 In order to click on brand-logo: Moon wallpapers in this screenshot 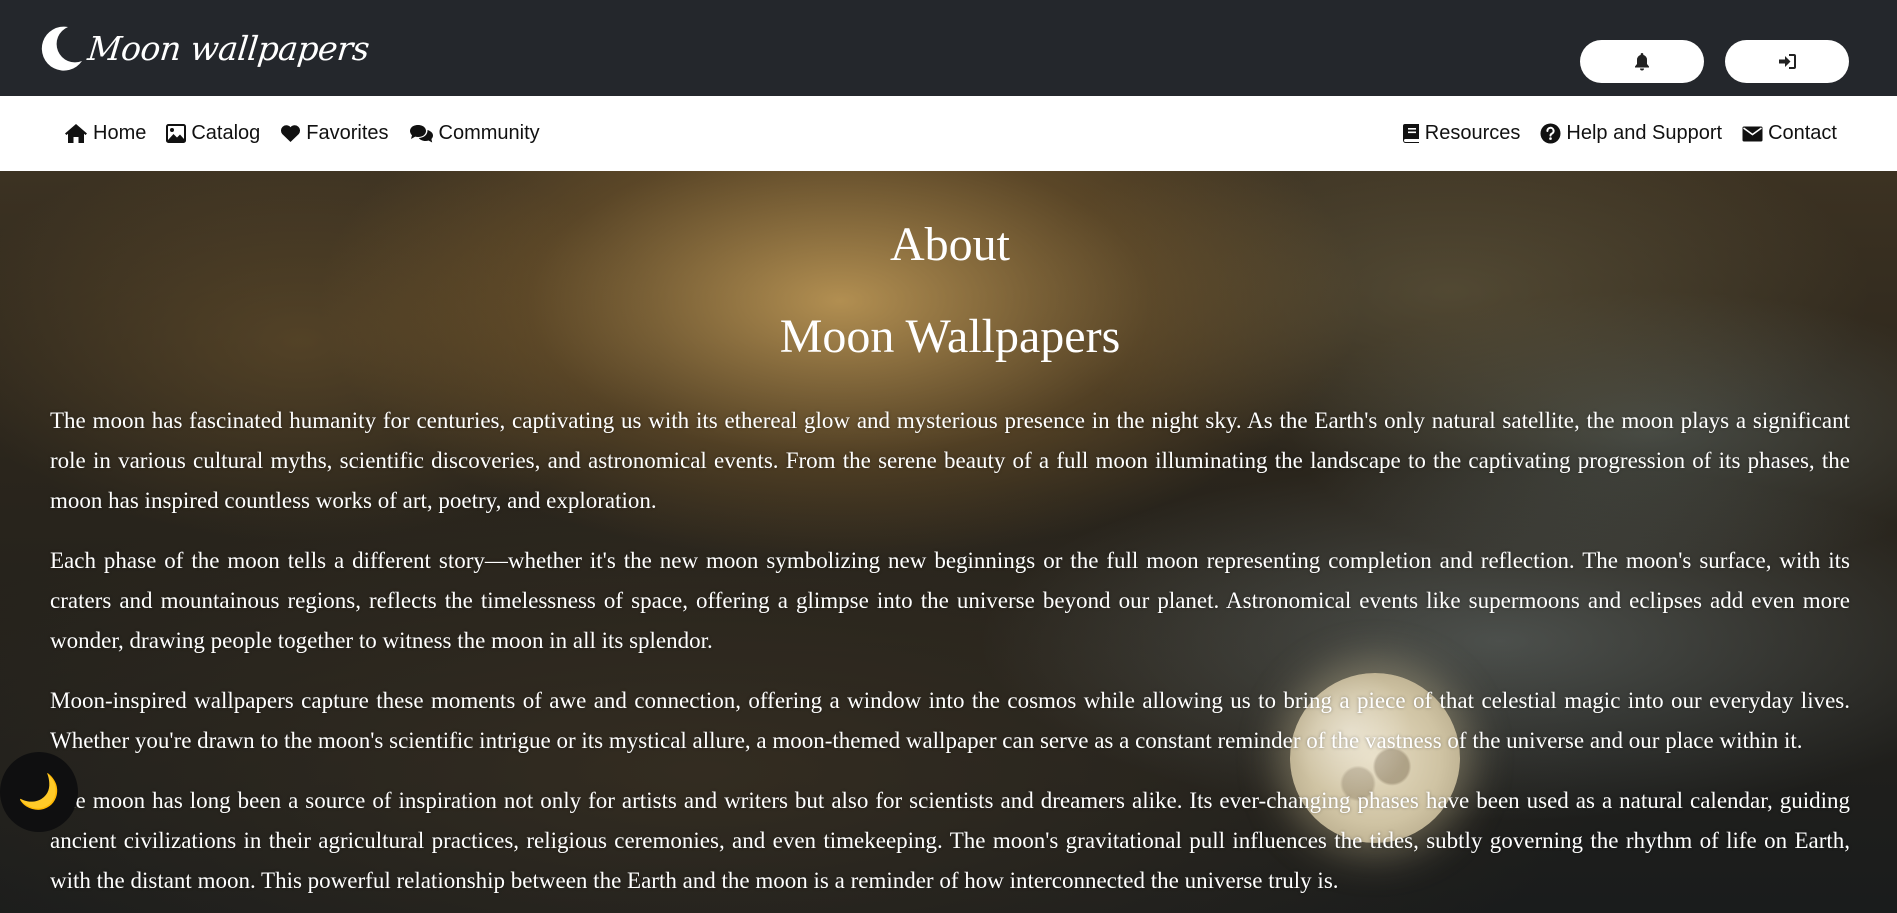, I will do `click(205, 48)`.